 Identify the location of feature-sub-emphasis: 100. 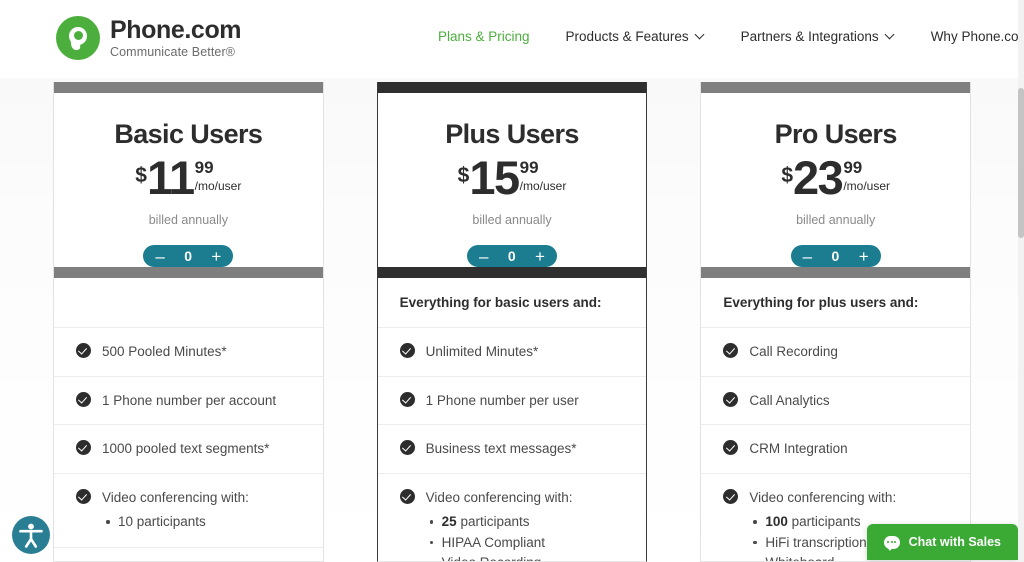
(776, 522).